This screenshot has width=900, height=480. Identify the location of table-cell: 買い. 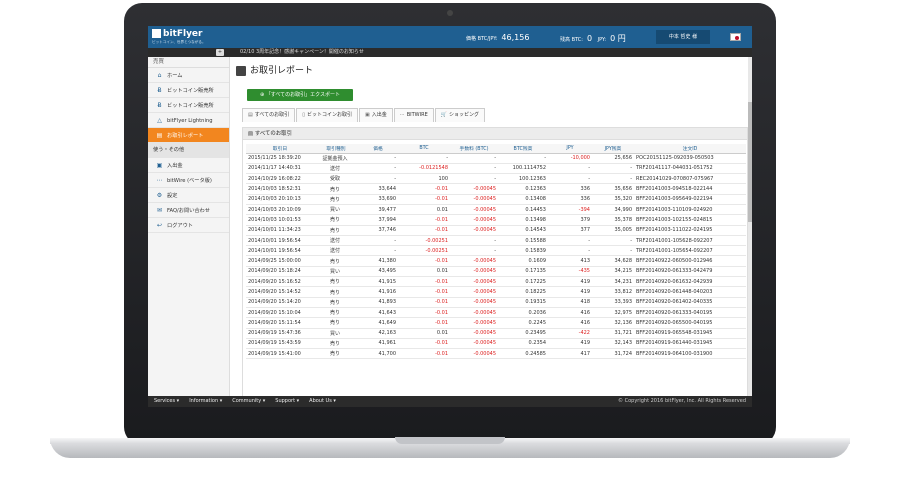
(336, 210).